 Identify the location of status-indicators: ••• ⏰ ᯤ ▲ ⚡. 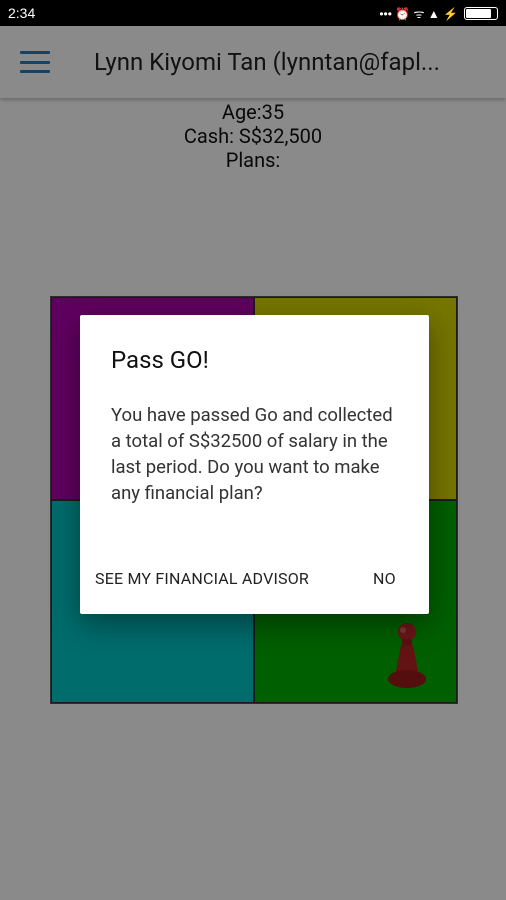
(438, 13).